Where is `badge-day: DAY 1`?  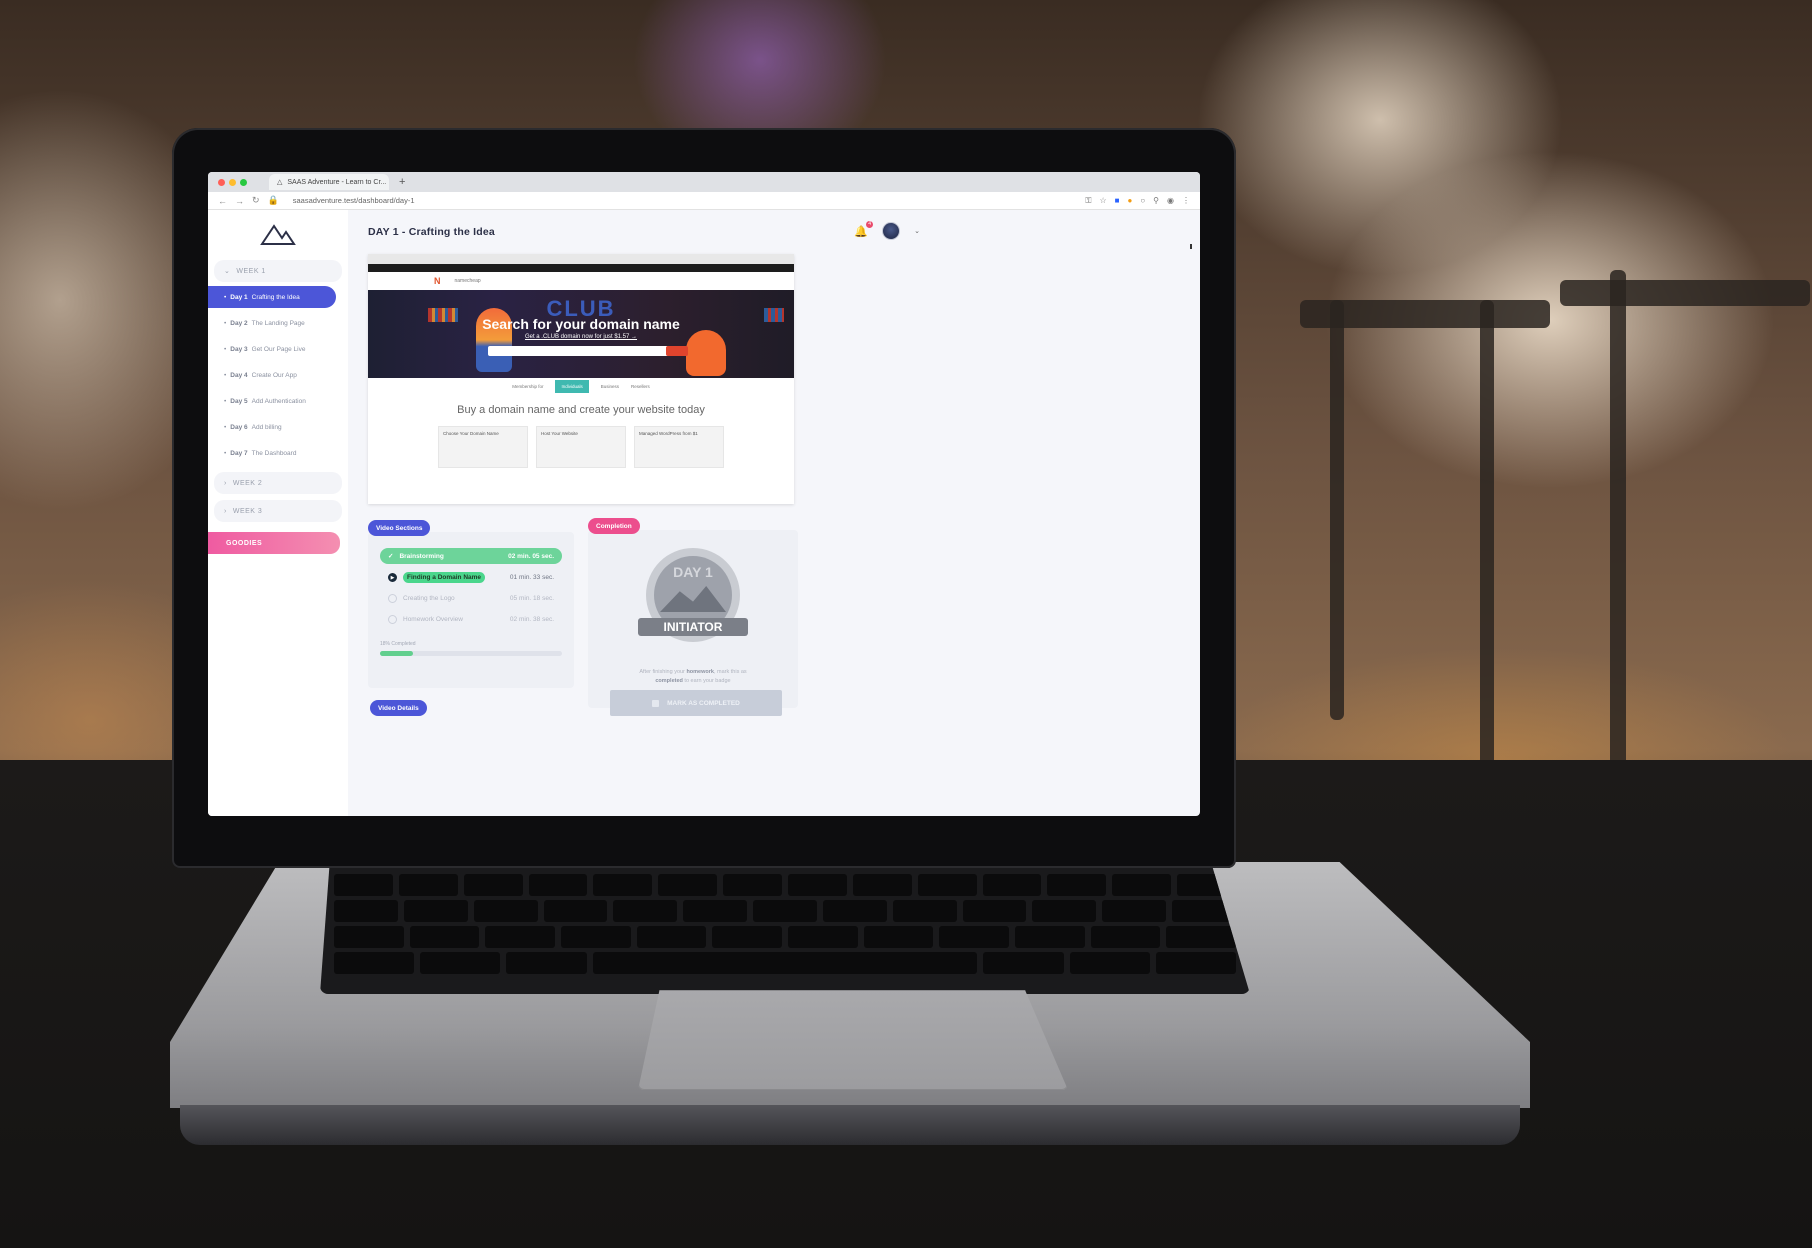 badge-day: DAY 1 is located at coordinates (693, 572).